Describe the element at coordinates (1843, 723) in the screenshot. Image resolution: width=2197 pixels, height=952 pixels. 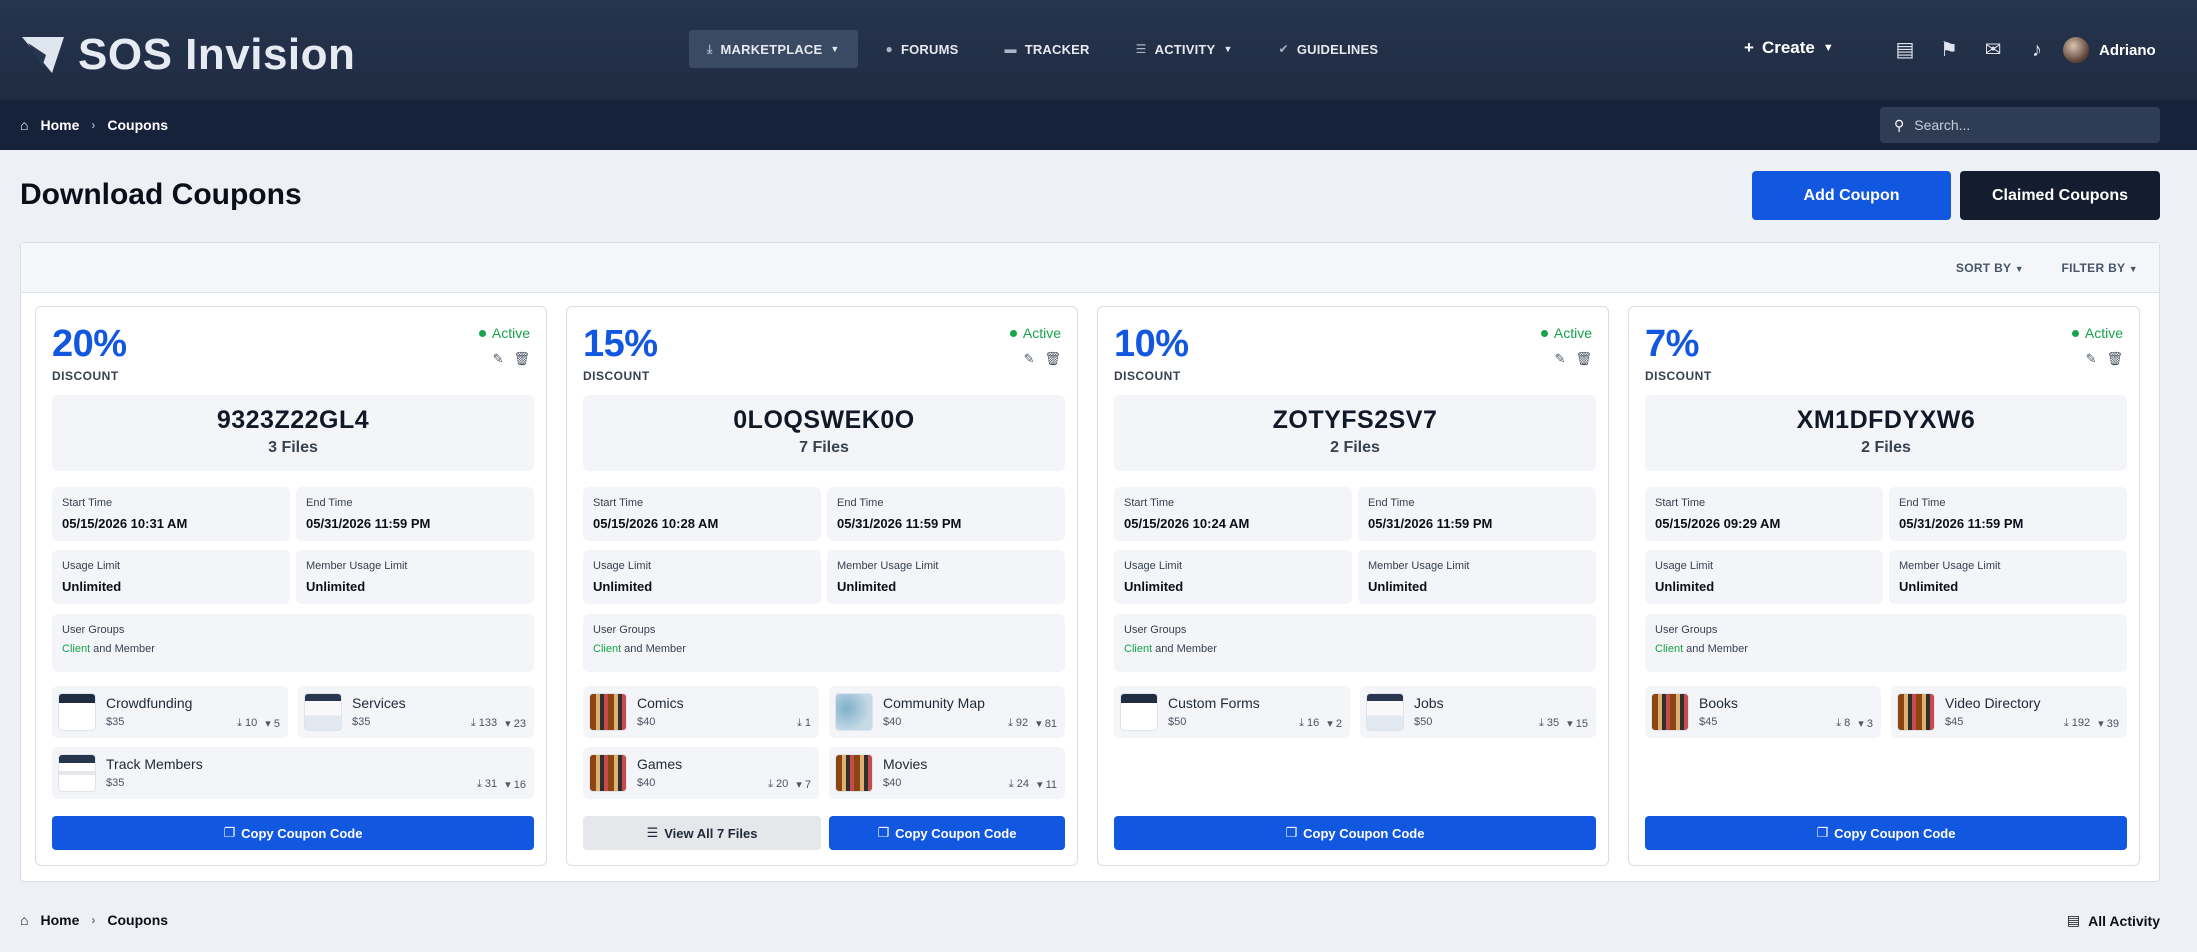
I see `downloads-stat: ⤓ 8` at that location.